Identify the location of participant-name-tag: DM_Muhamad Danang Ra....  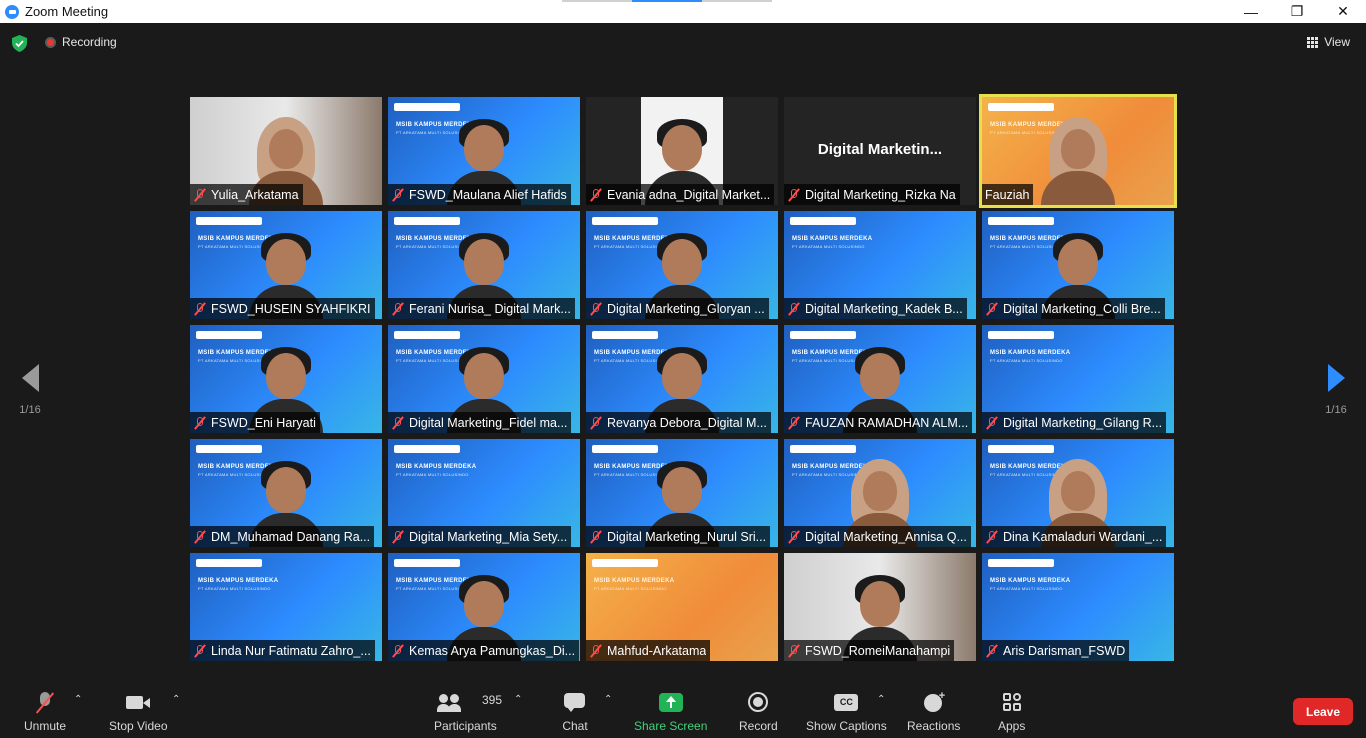
(282, 536).